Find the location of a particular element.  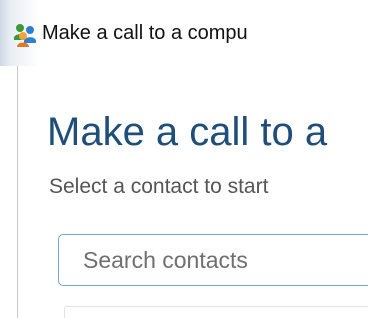

contacts-list is located at coordinates (216, 312).